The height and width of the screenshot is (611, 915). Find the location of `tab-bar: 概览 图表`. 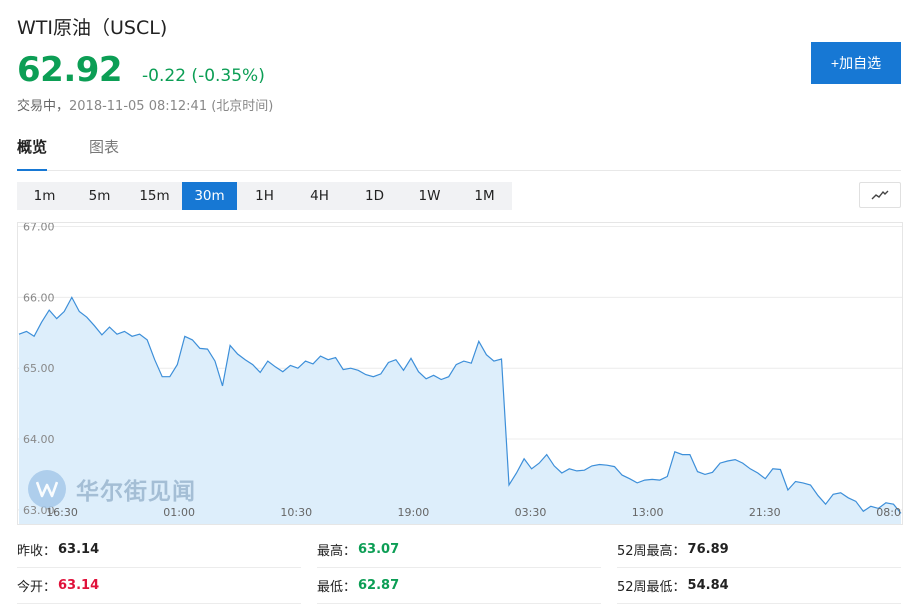

tab-bar: 概览 图表 is located at coordinates (459, 154).